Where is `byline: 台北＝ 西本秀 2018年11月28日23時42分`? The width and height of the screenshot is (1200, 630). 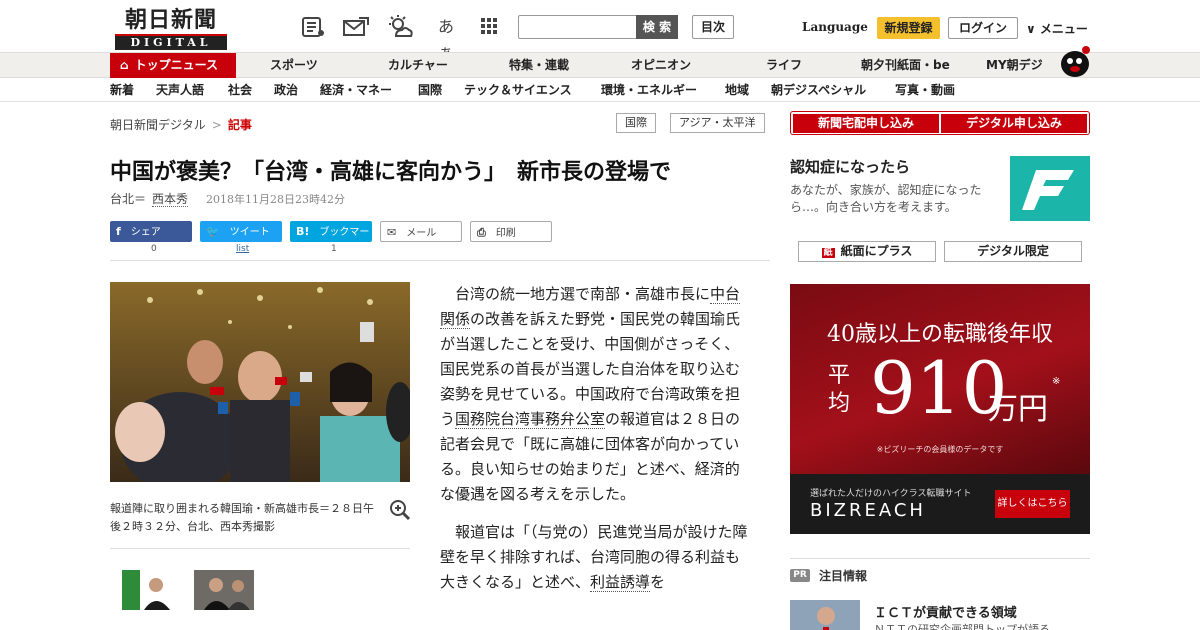
byline: 台北＝ 西本秀 2018年11月28日23時42分 is located at coordinates (227, 198).